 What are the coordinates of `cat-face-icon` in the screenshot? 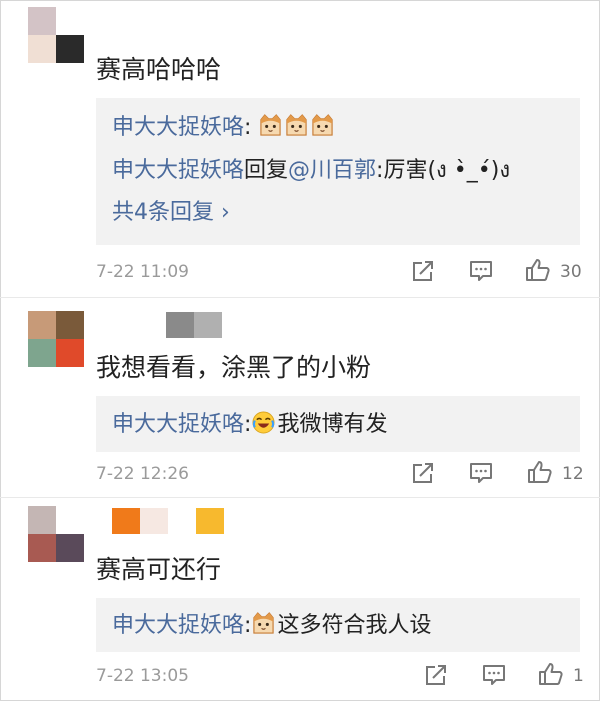 It's located at (263, 623).